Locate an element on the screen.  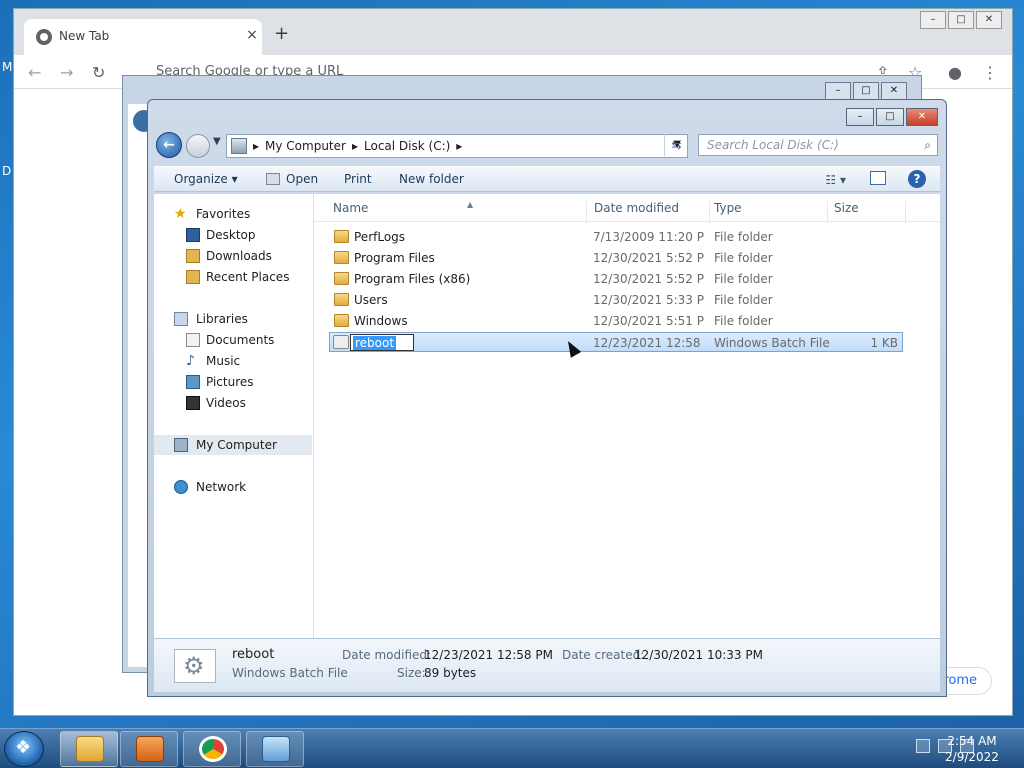
computer-icon is located at coordinates (239, 146).